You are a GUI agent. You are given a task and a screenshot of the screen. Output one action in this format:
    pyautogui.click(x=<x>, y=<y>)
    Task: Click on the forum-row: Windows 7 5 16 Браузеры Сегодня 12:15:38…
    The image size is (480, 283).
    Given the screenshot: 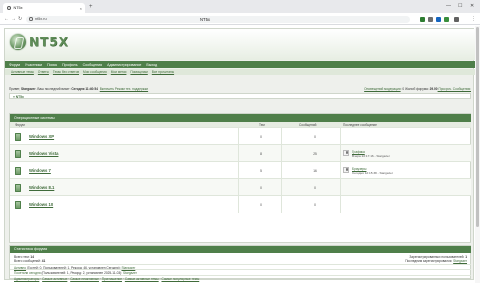 What is the action you would take?
    pyautogui.click(x=240, y=170)
    